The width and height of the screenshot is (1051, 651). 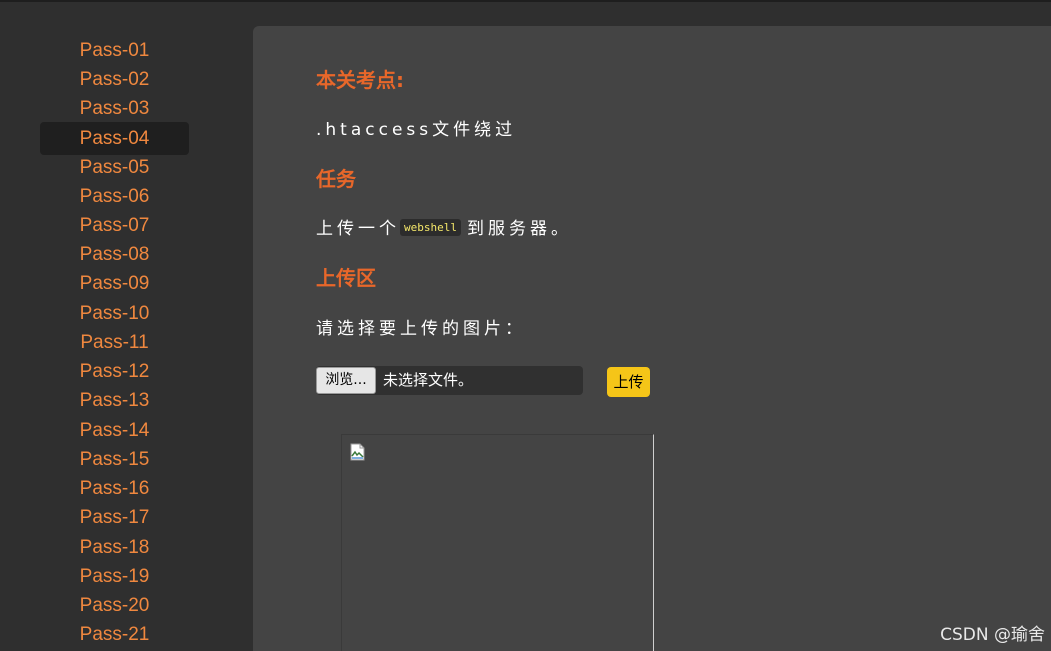 What do you see at coordinates (114, 79) in the screenshot?
I see `sidebar-item-pass-02: Pass-02` at bounding box center [114, 79].